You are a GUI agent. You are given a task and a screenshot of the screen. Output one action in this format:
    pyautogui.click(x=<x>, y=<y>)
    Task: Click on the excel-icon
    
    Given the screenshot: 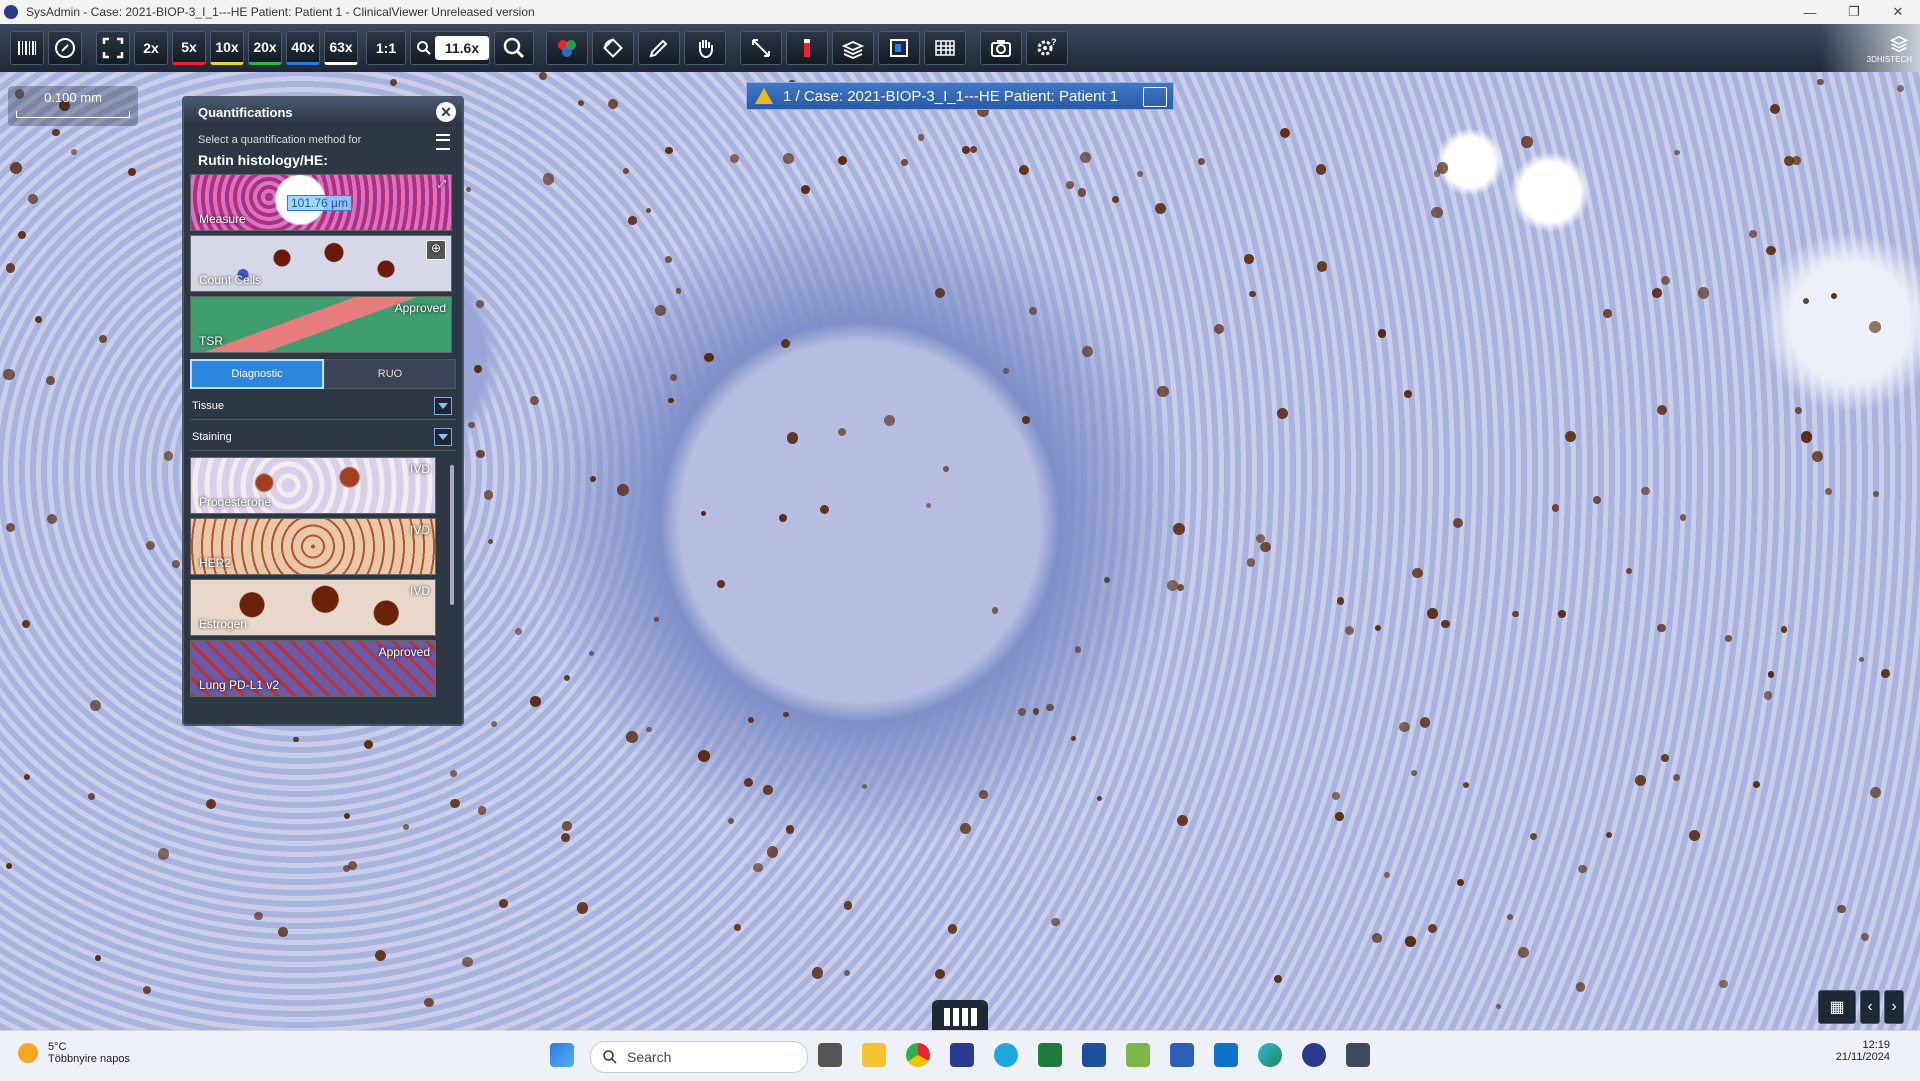 What is the action you would take?
    pyautogui.click(x=1050, y=1055)
    